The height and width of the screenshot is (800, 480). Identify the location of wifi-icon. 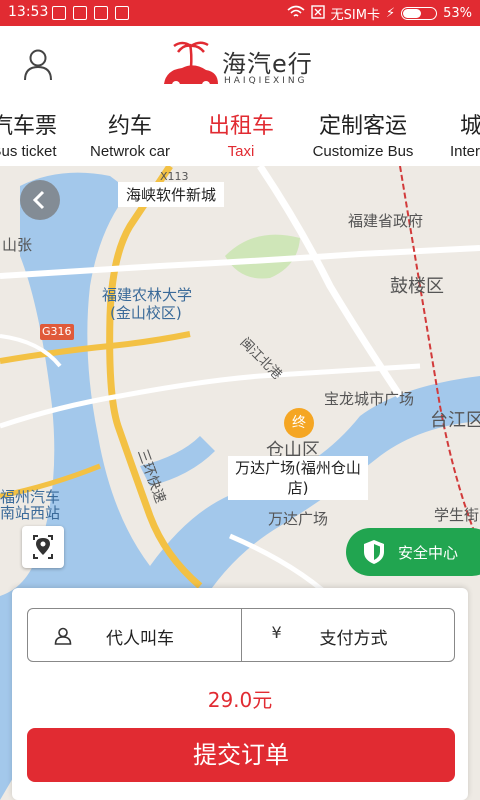
(296, 14).